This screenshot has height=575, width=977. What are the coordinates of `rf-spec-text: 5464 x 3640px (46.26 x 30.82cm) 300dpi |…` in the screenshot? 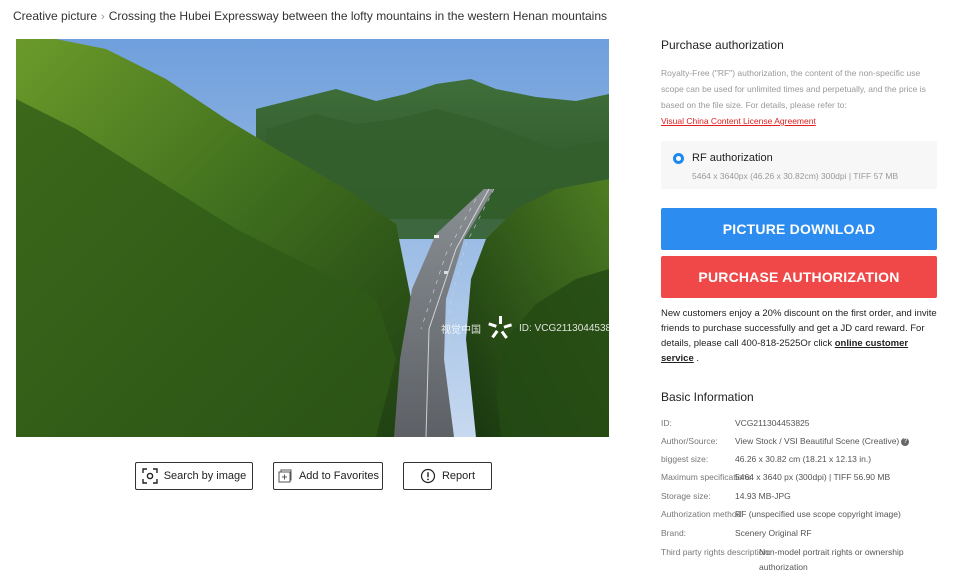 It's located at (795, 176).